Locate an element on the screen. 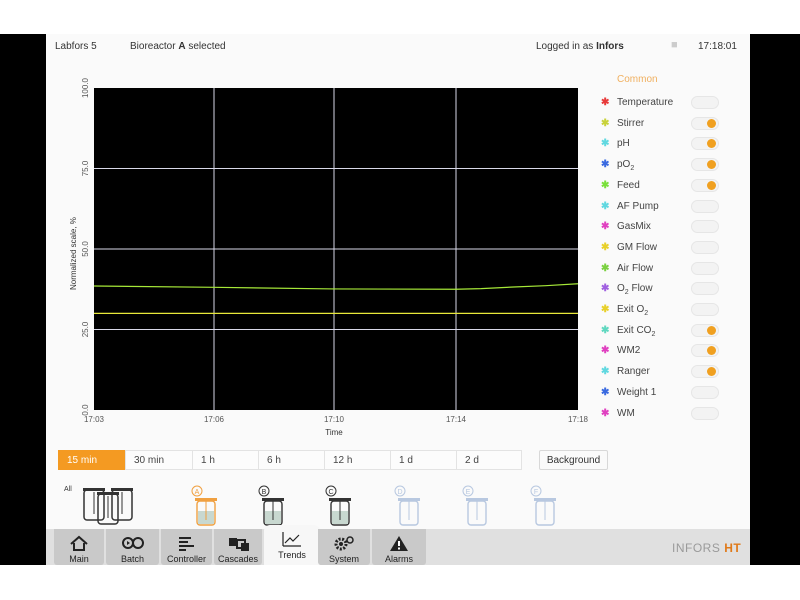 This screenshot has height=600, width=800. nav-tab-system: System is located at coordinates (344, 547).